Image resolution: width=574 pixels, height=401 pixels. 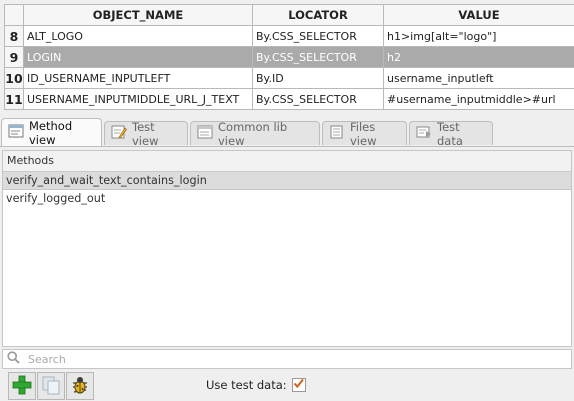 What do you see at coordinates (478, 36) in the screenshot?
I see `value-cell: h1>img[alt="logo"]` at bounding box center [478, 36].